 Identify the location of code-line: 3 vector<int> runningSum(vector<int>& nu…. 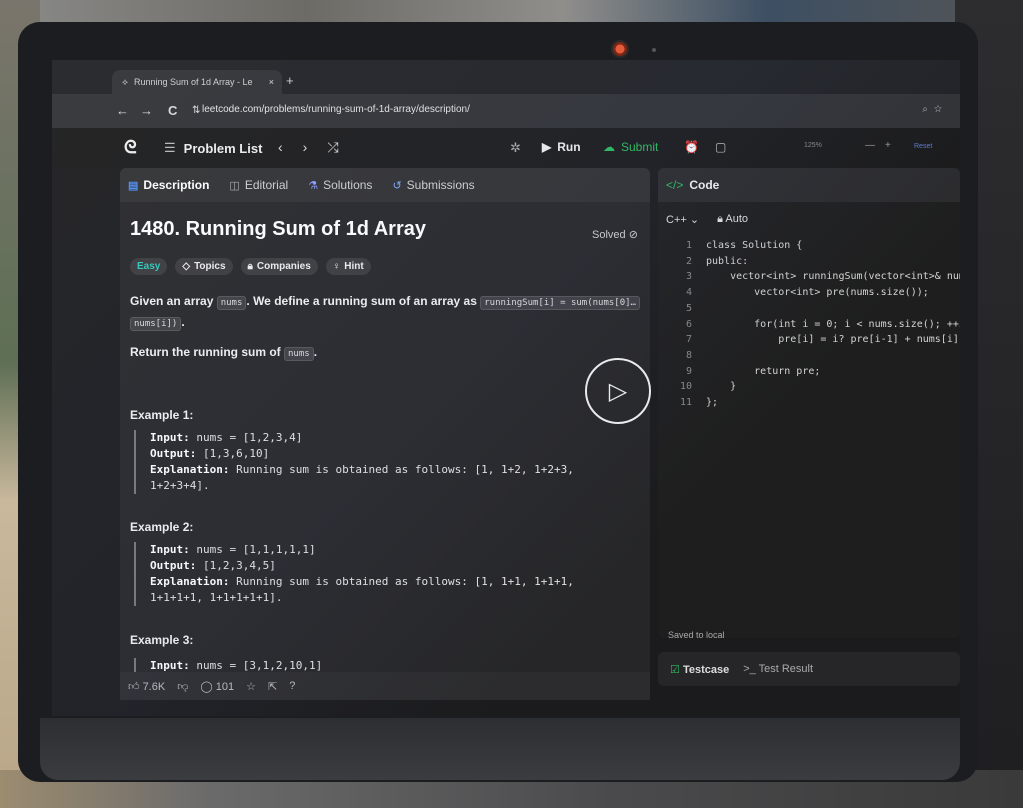
(809, 277).